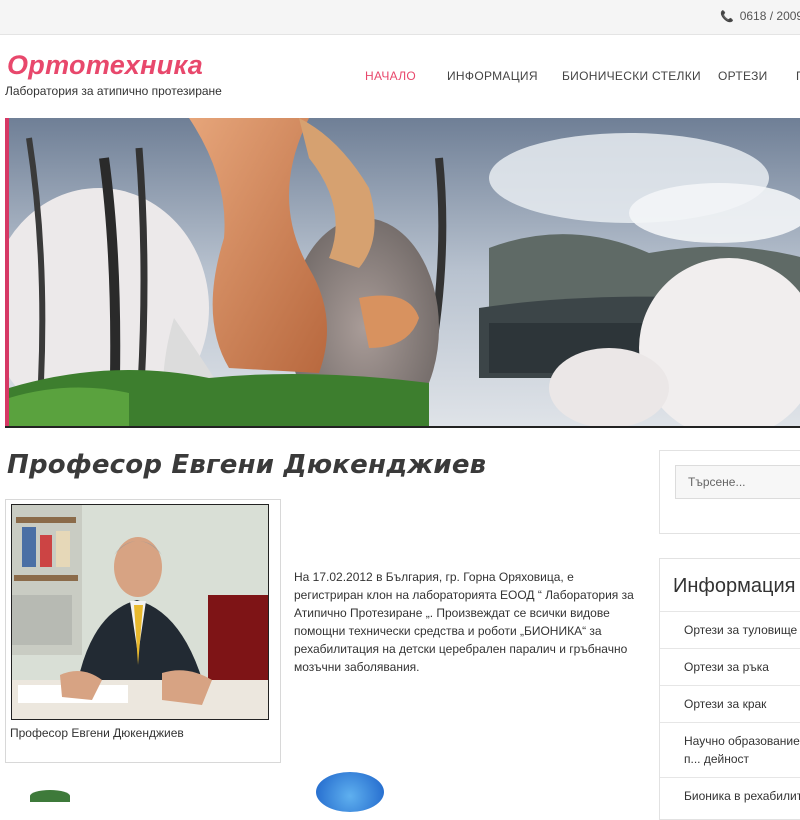 The width and height of the screenshot is (800, 820). Describe the element at coordinates (730, 629) in the screenshot. I see `list-item: Ортези за туловище` at that location.